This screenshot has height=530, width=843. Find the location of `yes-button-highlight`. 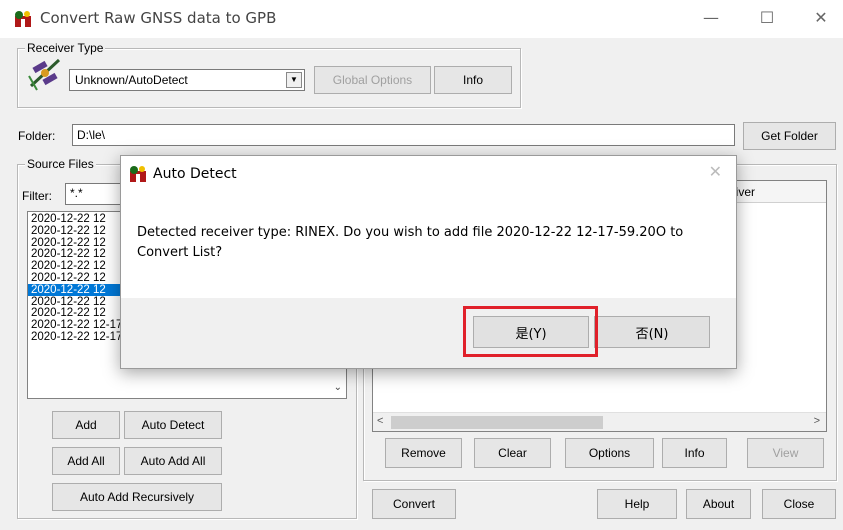

yes-button-highlight is located at coordinates (530, 331).